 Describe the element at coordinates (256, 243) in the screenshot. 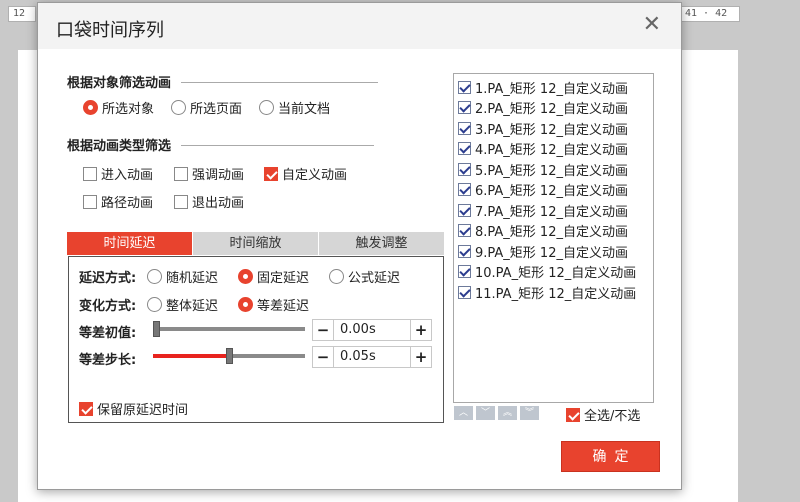

I see `tab-time-scale: 时间缩放` at that location.